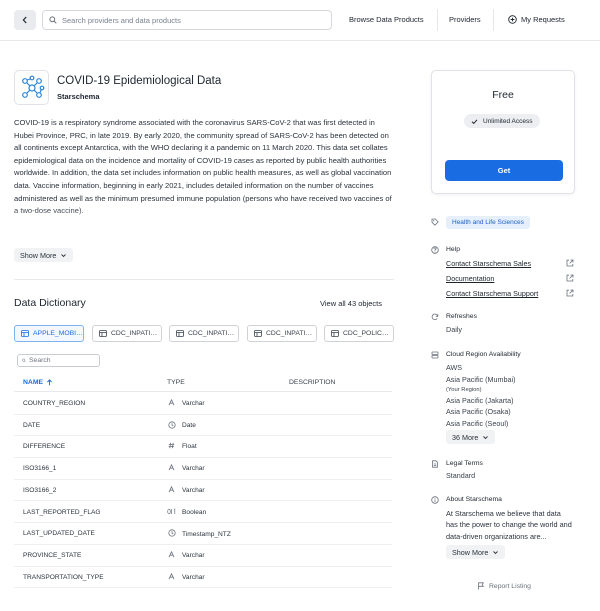  I want to click on question-icon, so click(435, 250).